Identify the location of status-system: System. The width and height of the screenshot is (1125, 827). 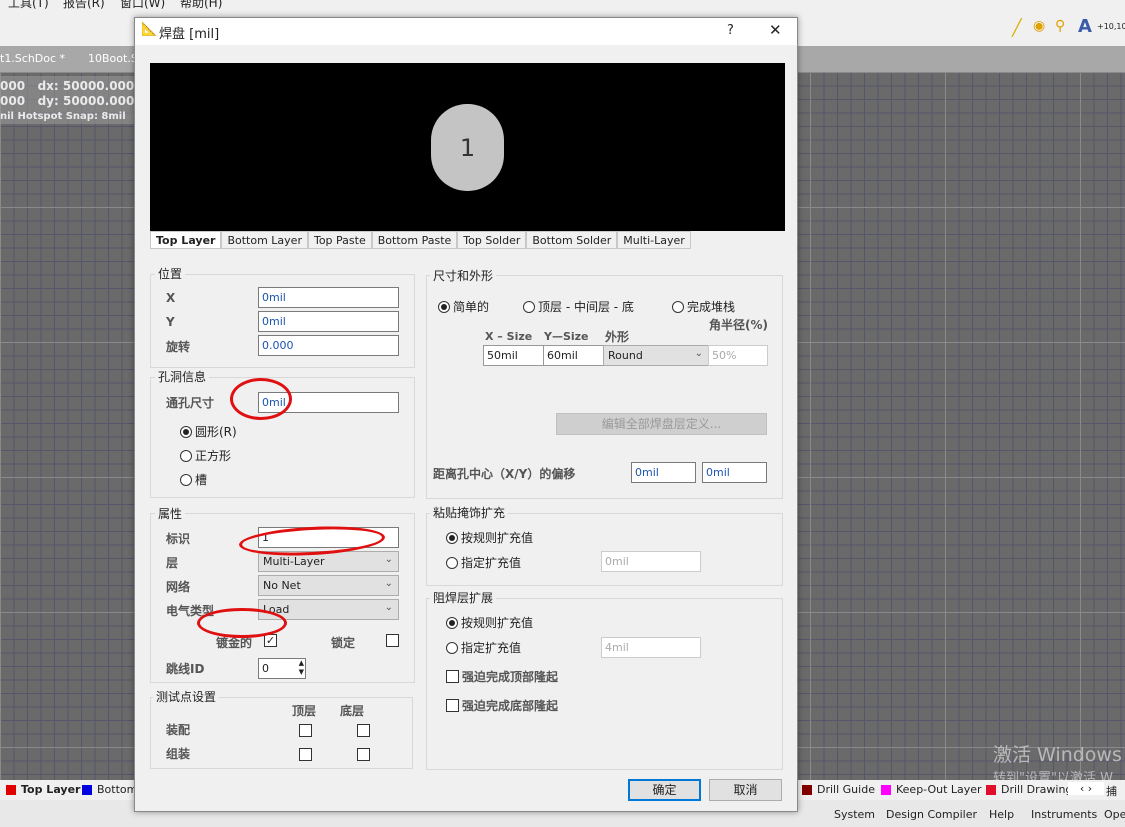
(854, 814).